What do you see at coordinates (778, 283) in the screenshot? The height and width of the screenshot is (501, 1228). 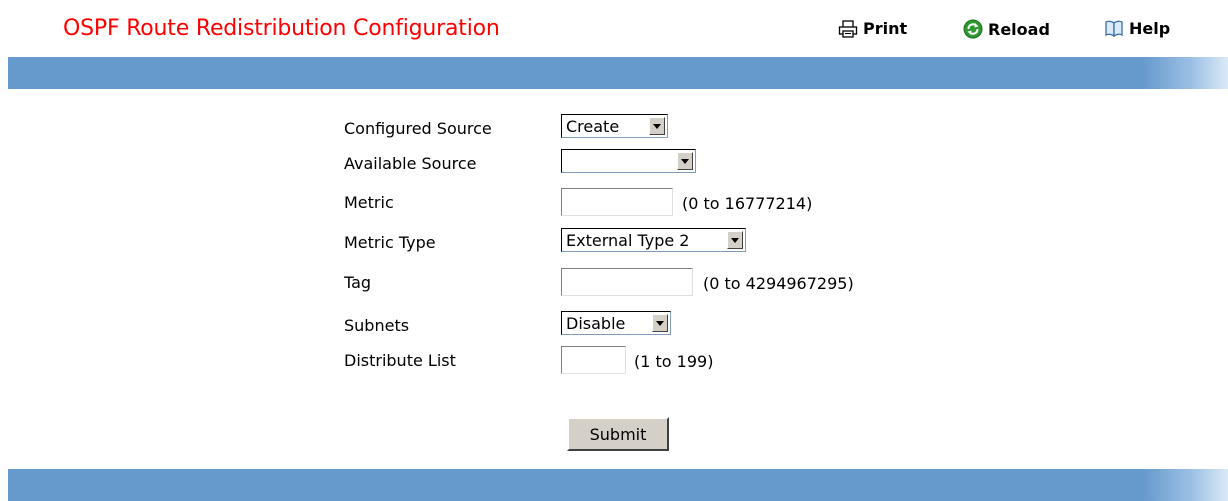 I see `tag-range: (0 to 4294967295)` at bounding box center [778, 283].